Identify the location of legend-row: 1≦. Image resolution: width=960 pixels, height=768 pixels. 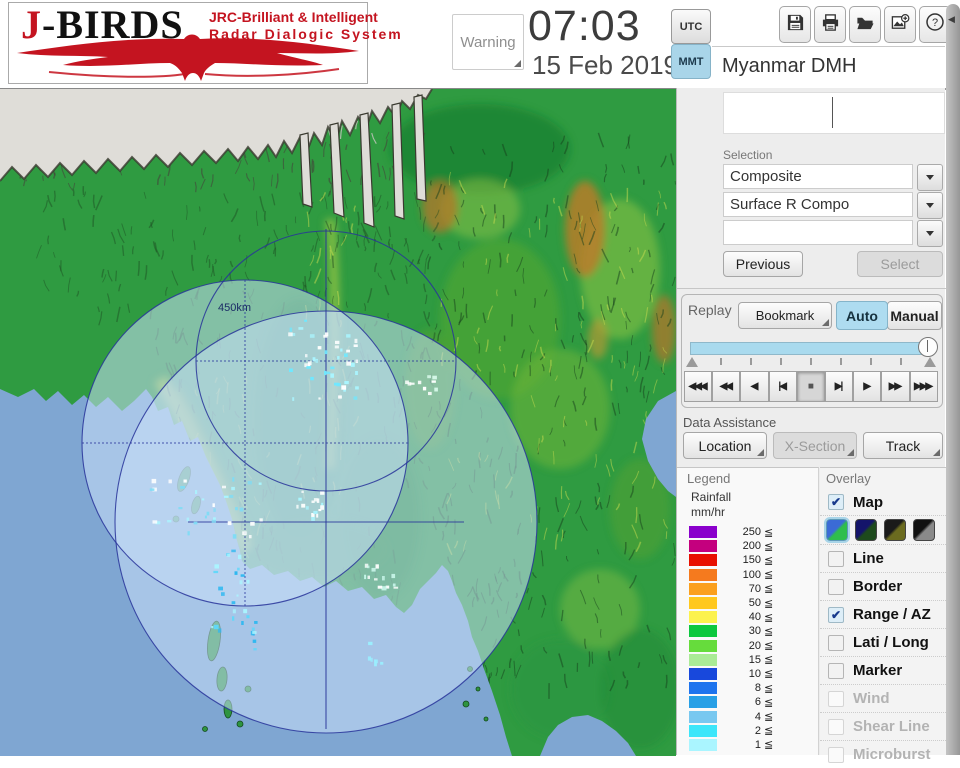
(731, 745).